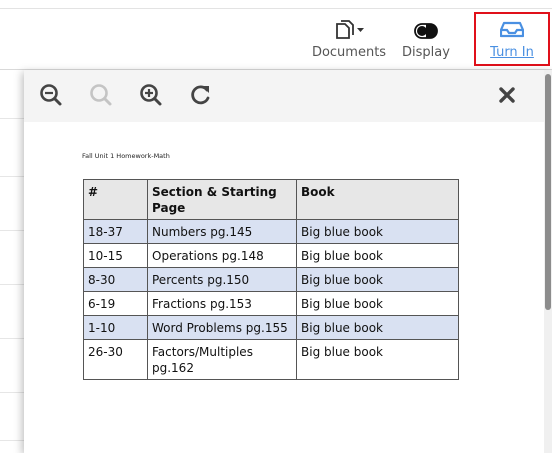 This screenshot has width=552, height=453. I want to click on scrollbar, so click(548, 261).